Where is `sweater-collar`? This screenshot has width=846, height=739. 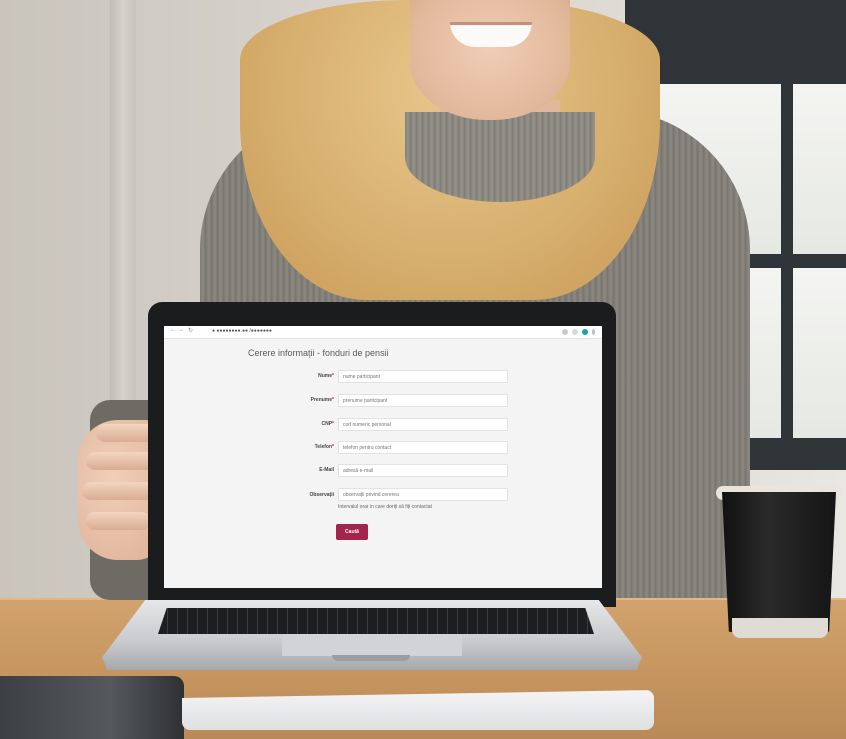
sweater-collar is located at coordinates (500, 157).